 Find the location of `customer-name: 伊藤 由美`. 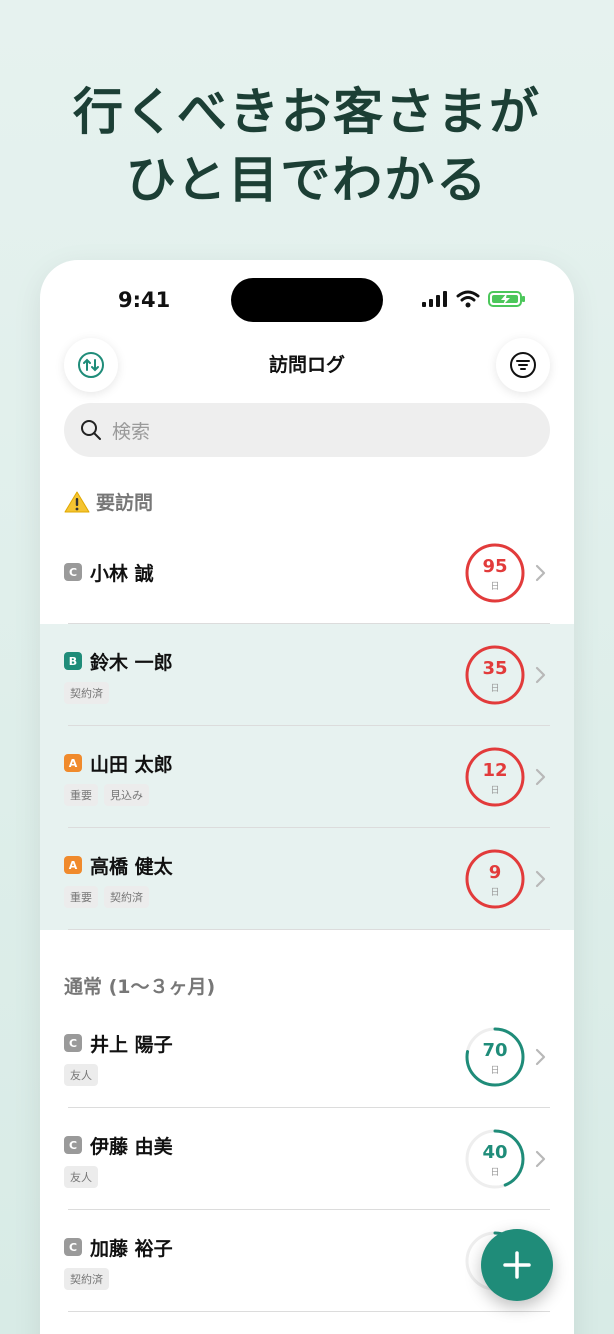

customer-name: 伊藤 由美 is located at coordinates (131, 1147).